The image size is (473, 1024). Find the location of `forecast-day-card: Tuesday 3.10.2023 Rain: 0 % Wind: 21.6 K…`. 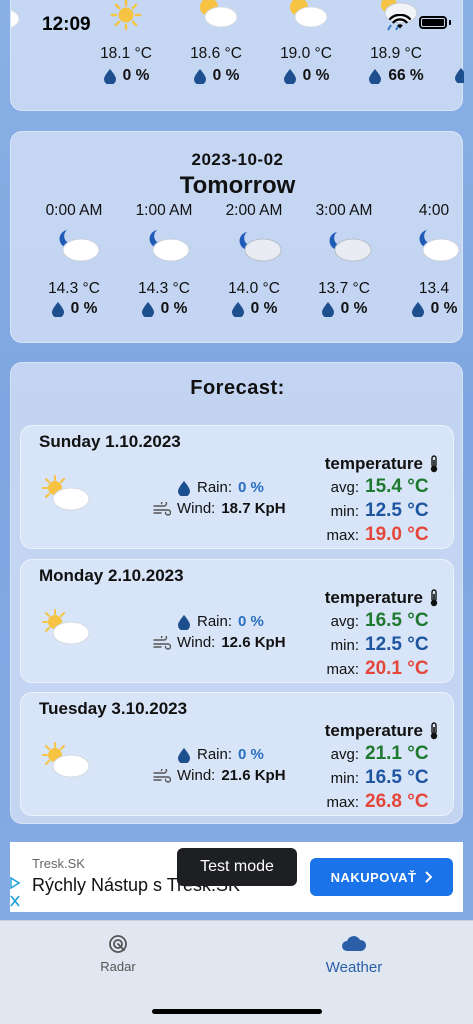

forecast-day-card: Tuesday 3.10.2023 Rain: 0 % Wind: 21.6 K… is located at coordinates (237, 754).